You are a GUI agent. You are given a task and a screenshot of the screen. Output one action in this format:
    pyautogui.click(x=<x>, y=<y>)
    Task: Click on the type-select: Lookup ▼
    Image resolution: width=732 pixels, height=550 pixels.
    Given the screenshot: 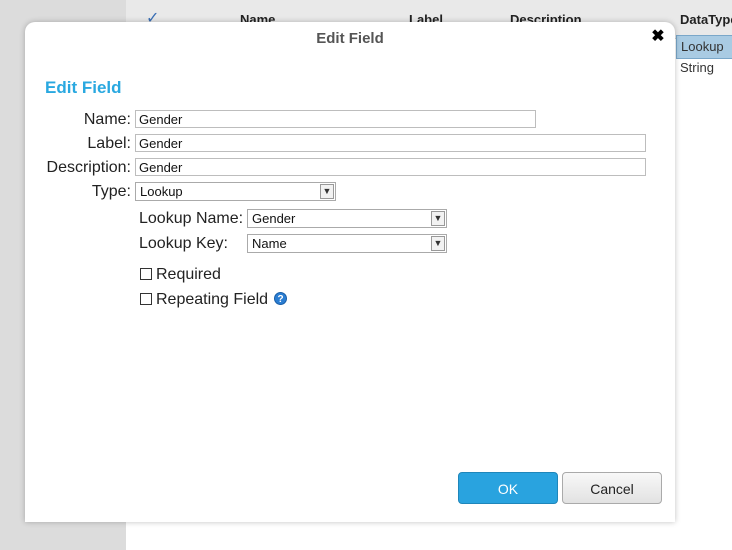 What is the action you would take?
    pyautogui.click(x=235, y=191)
    